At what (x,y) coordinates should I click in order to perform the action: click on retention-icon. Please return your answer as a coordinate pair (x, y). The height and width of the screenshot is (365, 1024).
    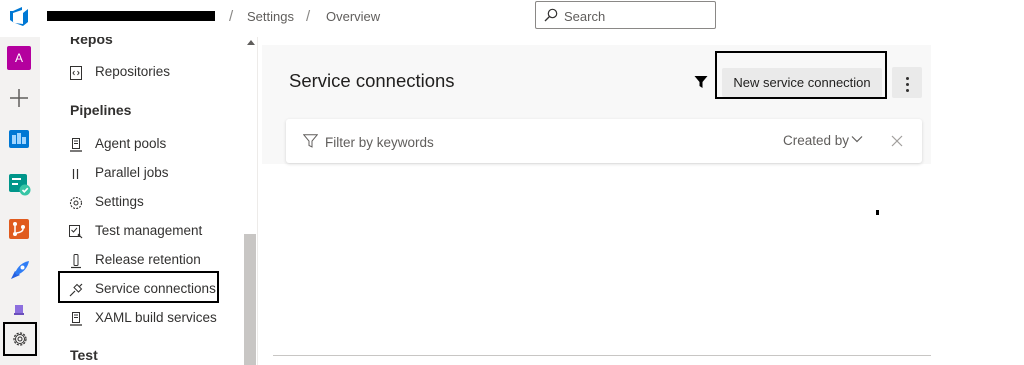
    Looking at the image, I should click on (76, 261).